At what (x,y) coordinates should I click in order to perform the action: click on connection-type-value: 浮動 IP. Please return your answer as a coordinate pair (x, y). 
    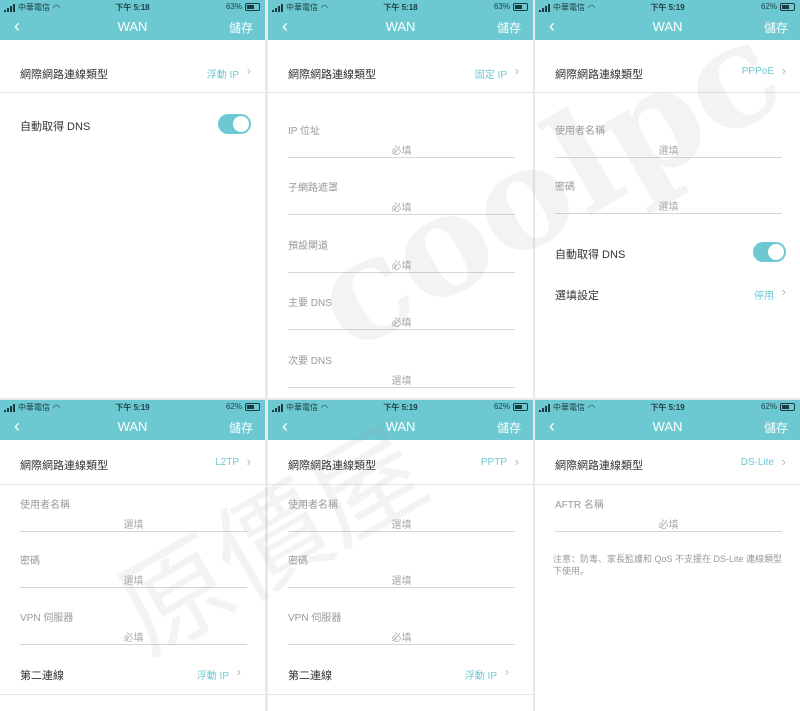
    Looking at the image, I should click on (222, 75).